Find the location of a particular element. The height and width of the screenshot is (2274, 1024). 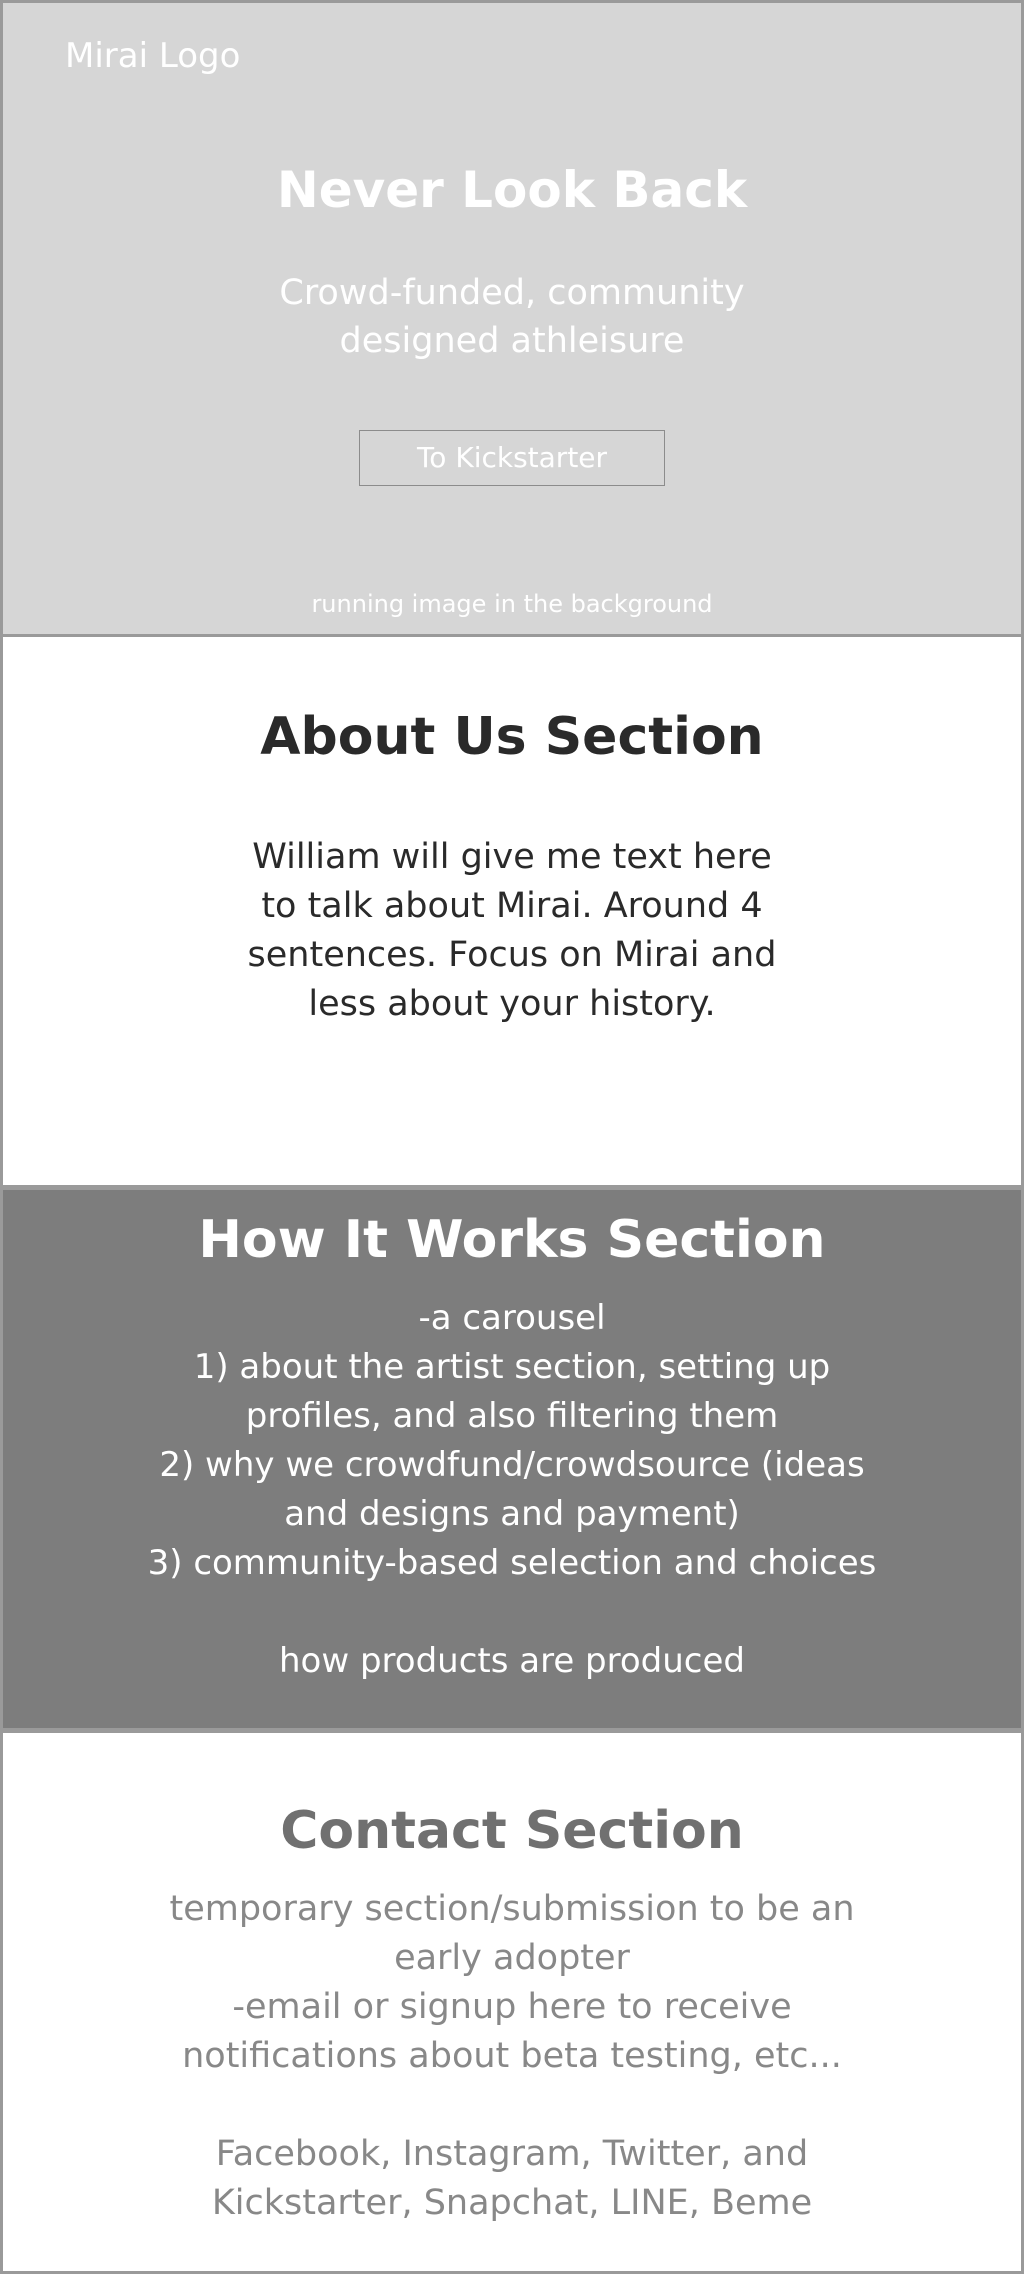

how-it-works-spacer is located at coordinates (512, 1612).